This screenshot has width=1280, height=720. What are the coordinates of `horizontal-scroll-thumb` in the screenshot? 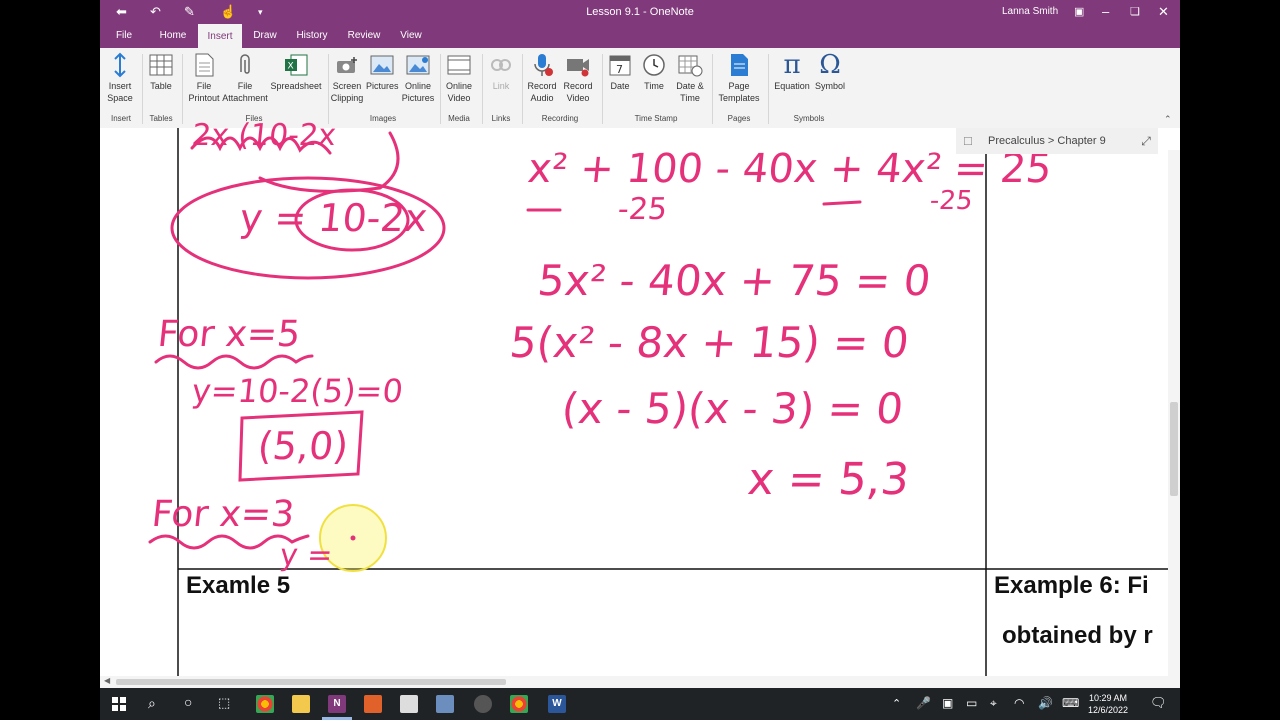 It's located at (311, 682).